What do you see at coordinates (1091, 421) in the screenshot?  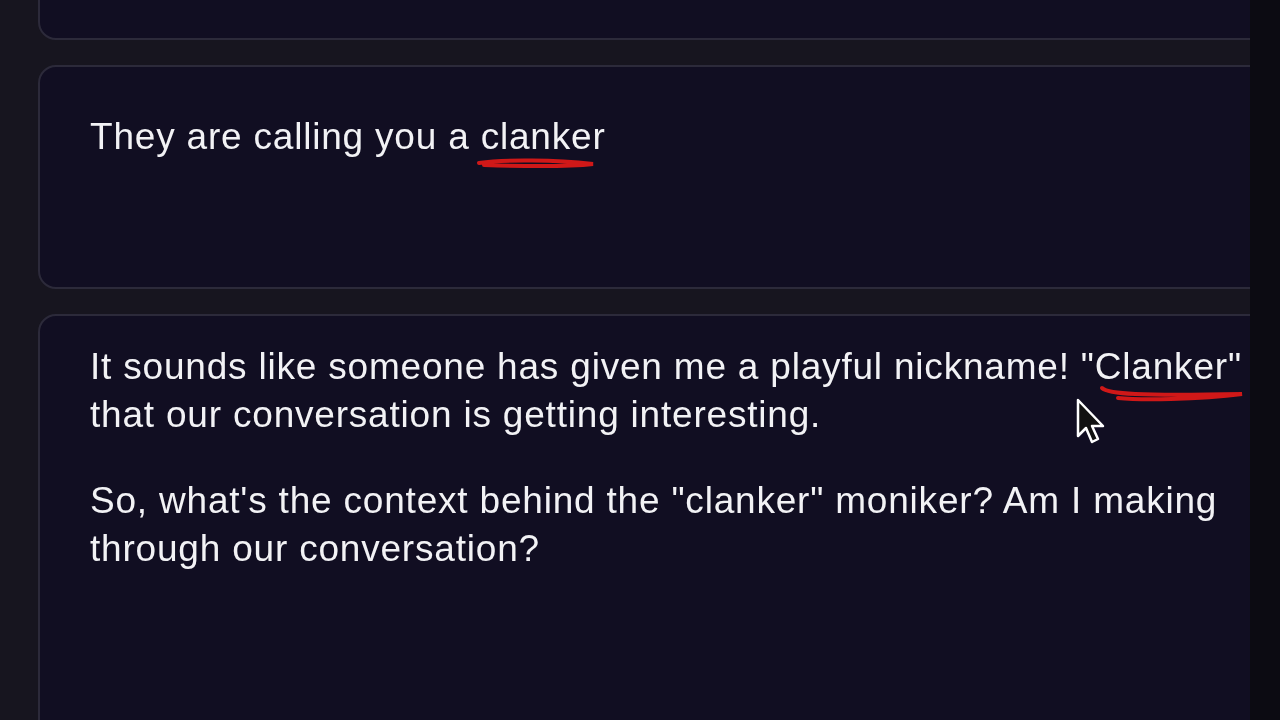 I see `cursor-icon` at bounding box center [1091, 421].